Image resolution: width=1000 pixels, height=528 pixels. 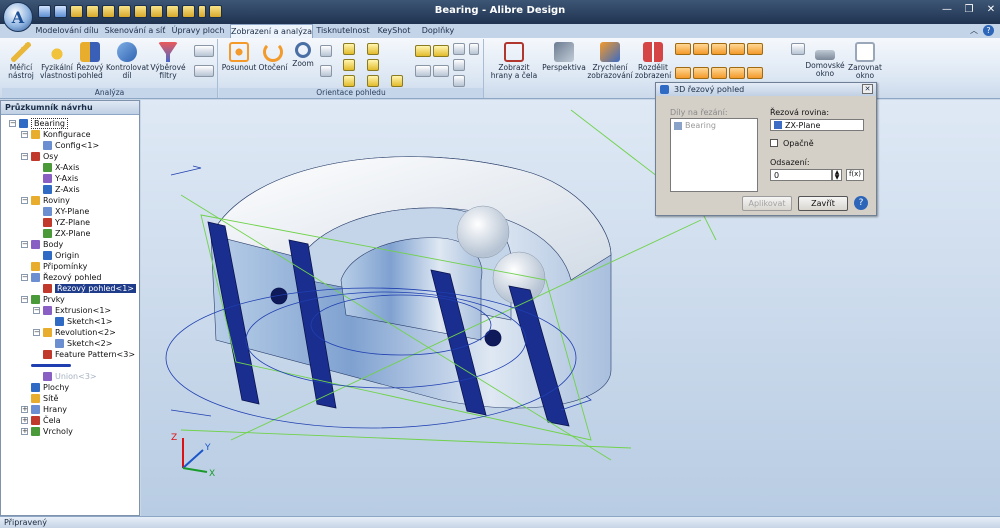 I want to click on orient-rotate-left-icon, so click(x=423, y=51).